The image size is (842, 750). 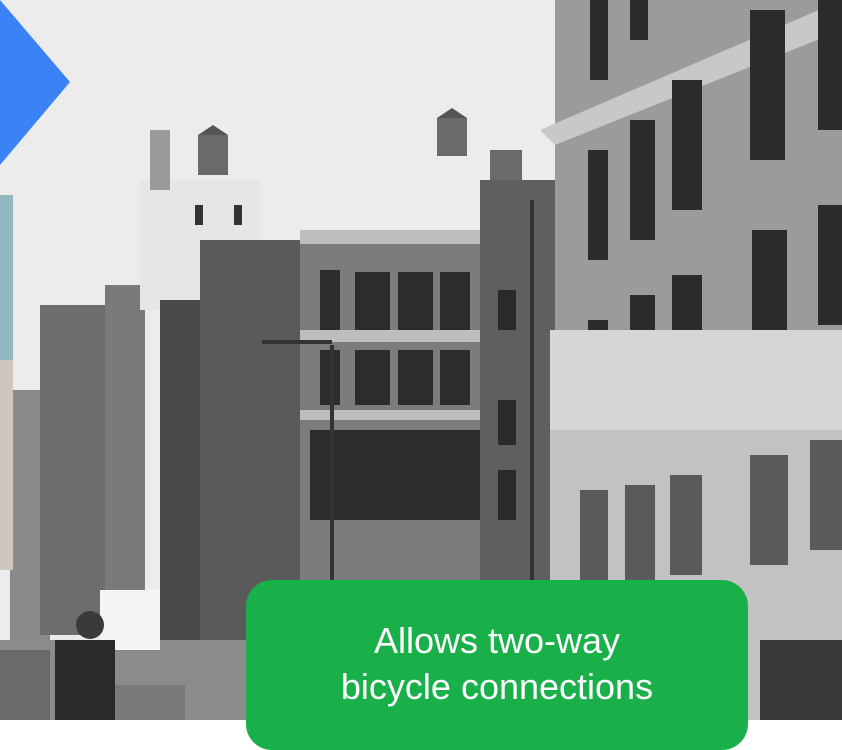 What do you see at coordinates (497, 686) in the screenshot?
I see `callout-line-2: bicycle connections` at bounding box center [497, 686].